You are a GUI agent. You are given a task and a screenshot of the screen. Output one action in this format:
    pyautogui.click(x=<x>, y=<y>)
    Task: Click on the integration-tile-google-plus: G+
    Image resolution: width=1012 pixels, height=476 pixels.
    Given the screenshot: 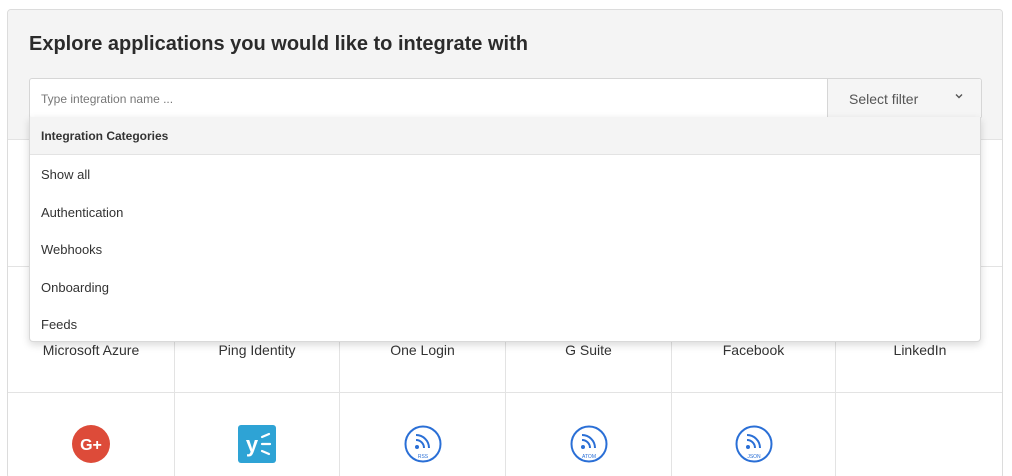 What is the action you would take?
    pyautogui.click(x=91, y=434)
    